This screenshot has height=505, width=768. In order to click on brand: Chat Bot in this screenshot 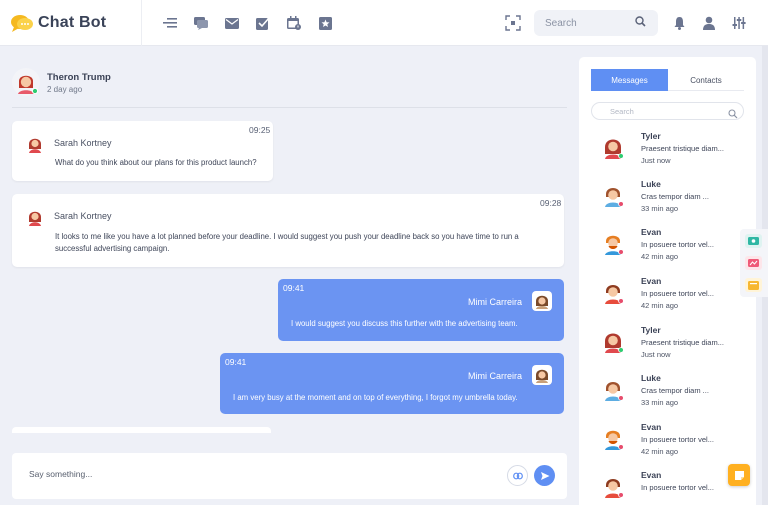, I will do `click(58, 23)`.